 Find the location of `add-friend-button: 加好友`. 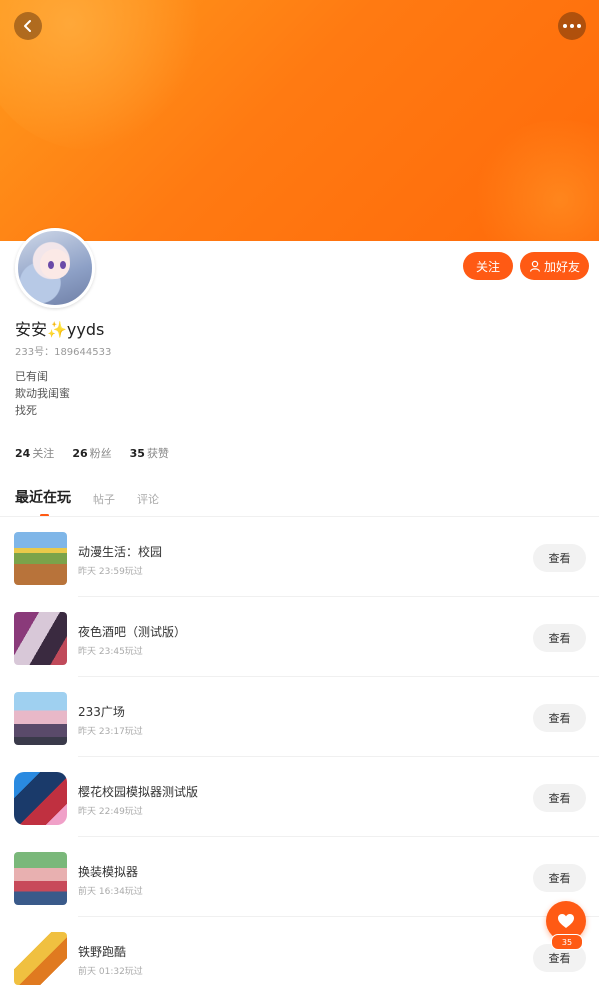

add-friend-button: 加好友 is located at coordinates (554, 266).